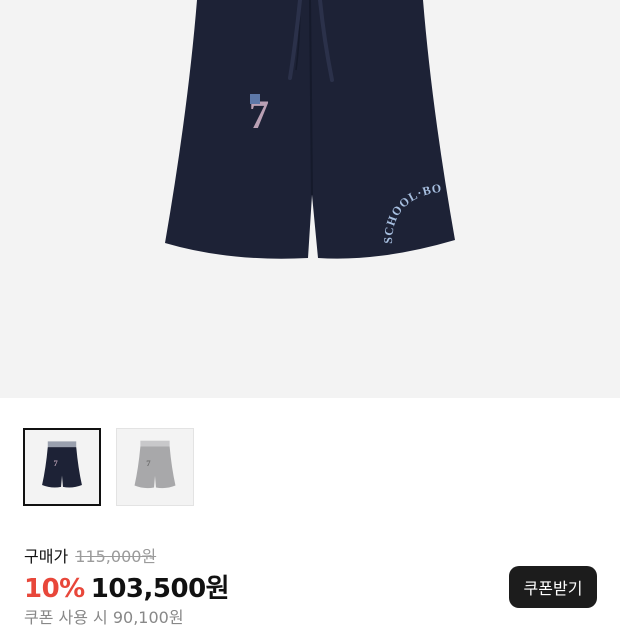 This screenshot has height=628, width=620. I want to click on coupon-price-note: 쿠폰 사용 시 90,100원, so click(104, 617).